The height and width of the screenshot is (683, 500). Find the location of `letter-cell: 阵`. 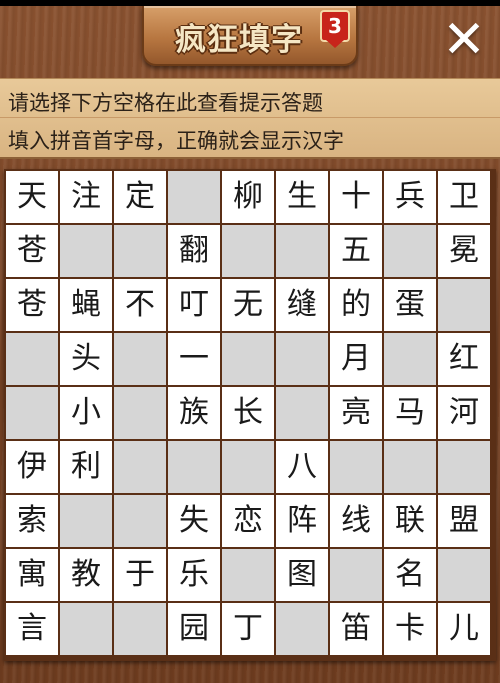

letter-cell: 阵 is located at coordinates (302, 521).